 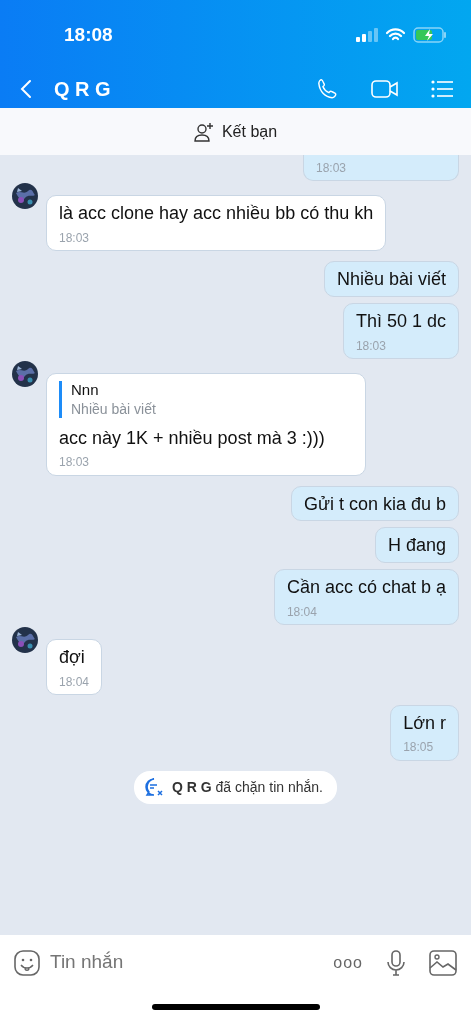 I want to click on message-text: đợi, so click(x=72, y=657).